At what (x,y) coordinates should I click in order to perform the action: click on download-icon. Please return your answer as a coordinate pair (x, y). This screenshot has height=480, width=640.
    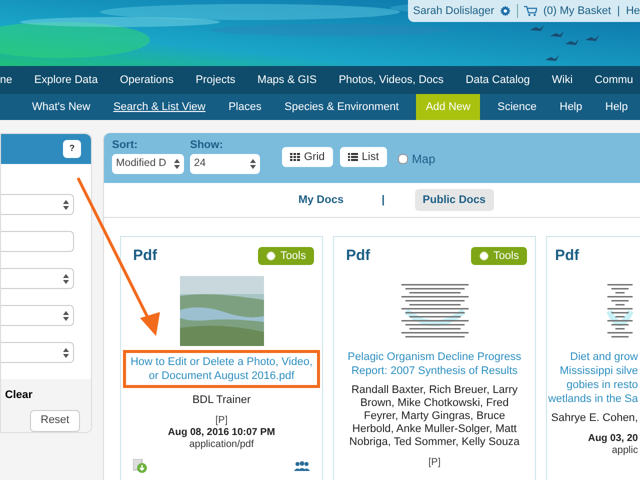
    Looking at the image, I should click on (140, 465).